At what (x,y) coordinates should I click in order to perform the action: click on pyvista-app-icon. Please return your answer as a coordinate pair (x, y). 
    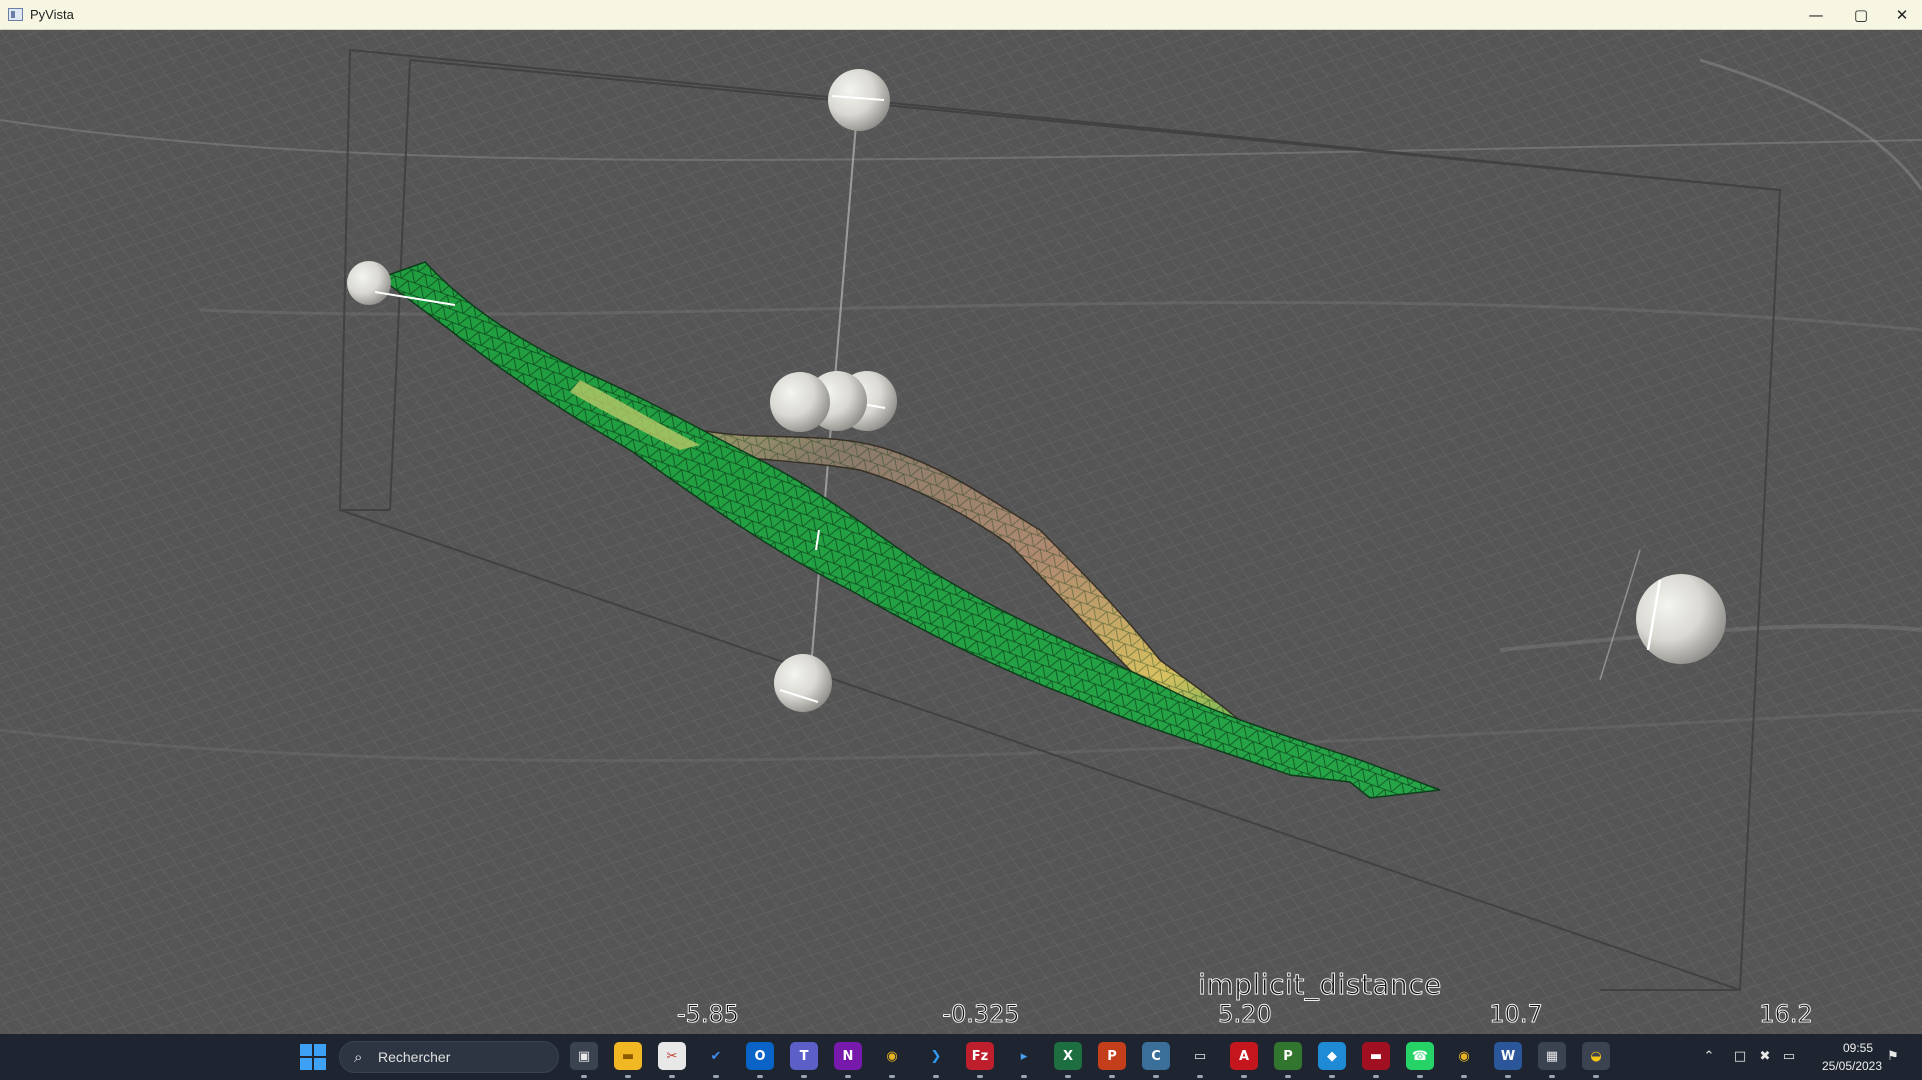
    Looking at the image, I should click on (15, 14).